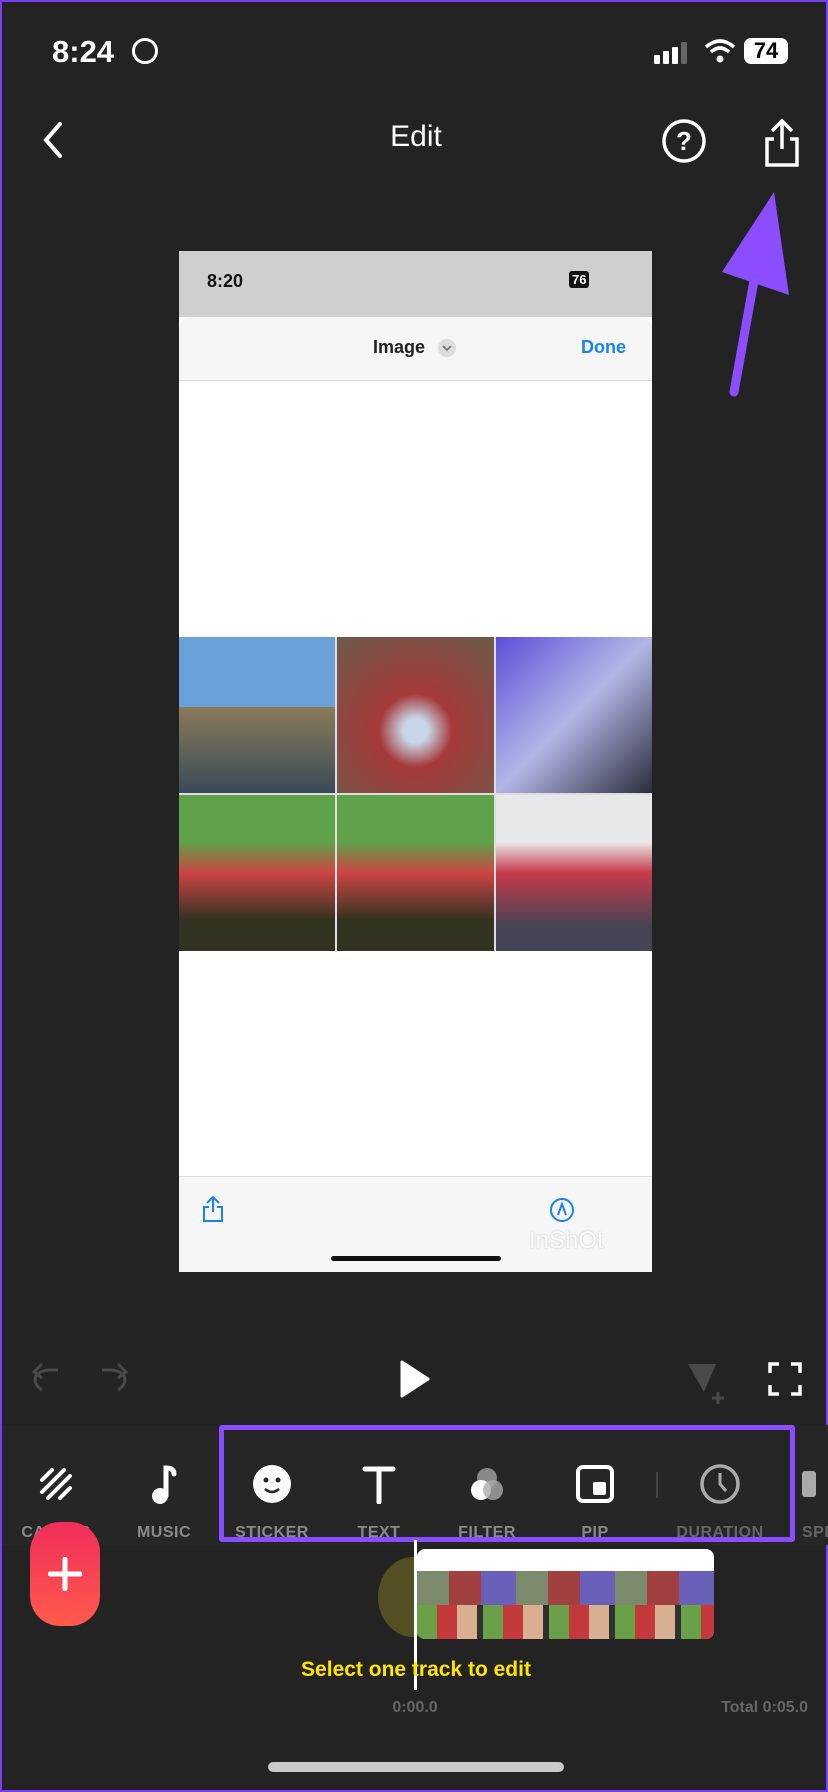  Describe the element at coordinates (565, 1588) in the screenshot. I see `clip-thumbnails-top` at that location.